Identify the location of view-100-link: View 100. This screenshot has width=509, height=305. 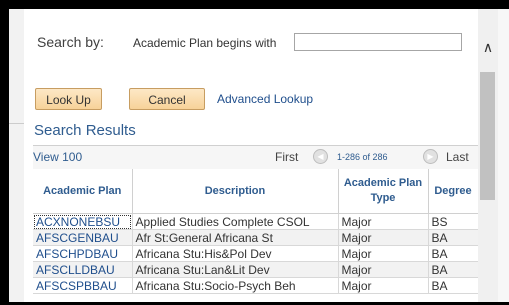
(57, 157).